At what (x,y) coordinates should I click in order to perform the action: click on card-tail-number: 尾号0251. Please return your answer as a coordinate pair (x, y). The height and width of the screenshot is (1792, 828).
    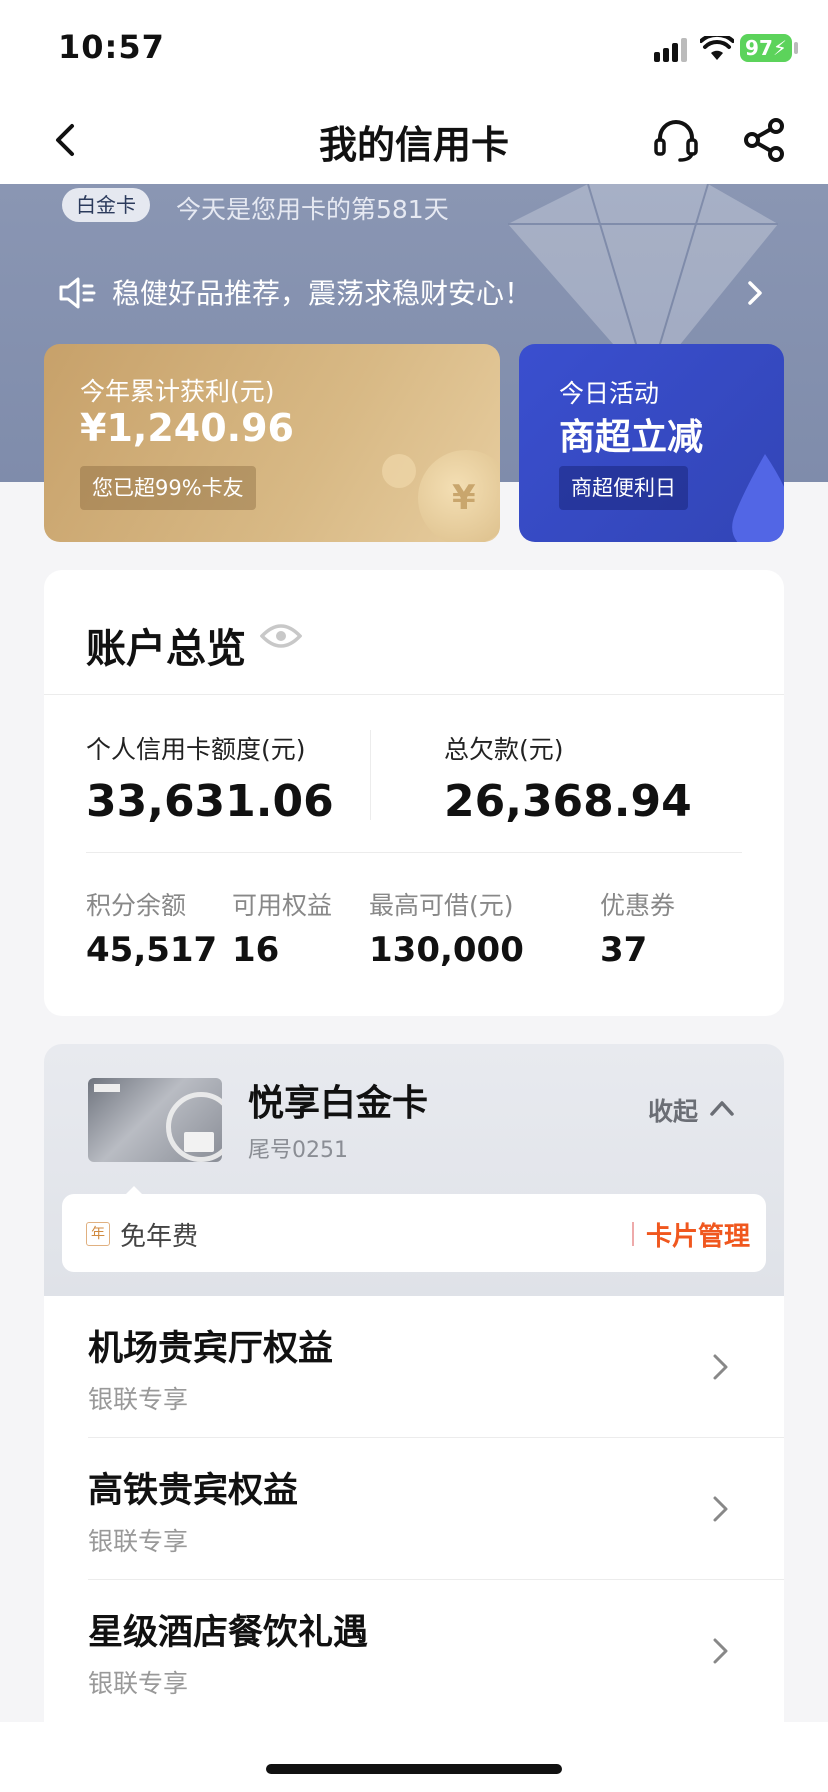
    Looking at the image, I should click on (298, 1150).